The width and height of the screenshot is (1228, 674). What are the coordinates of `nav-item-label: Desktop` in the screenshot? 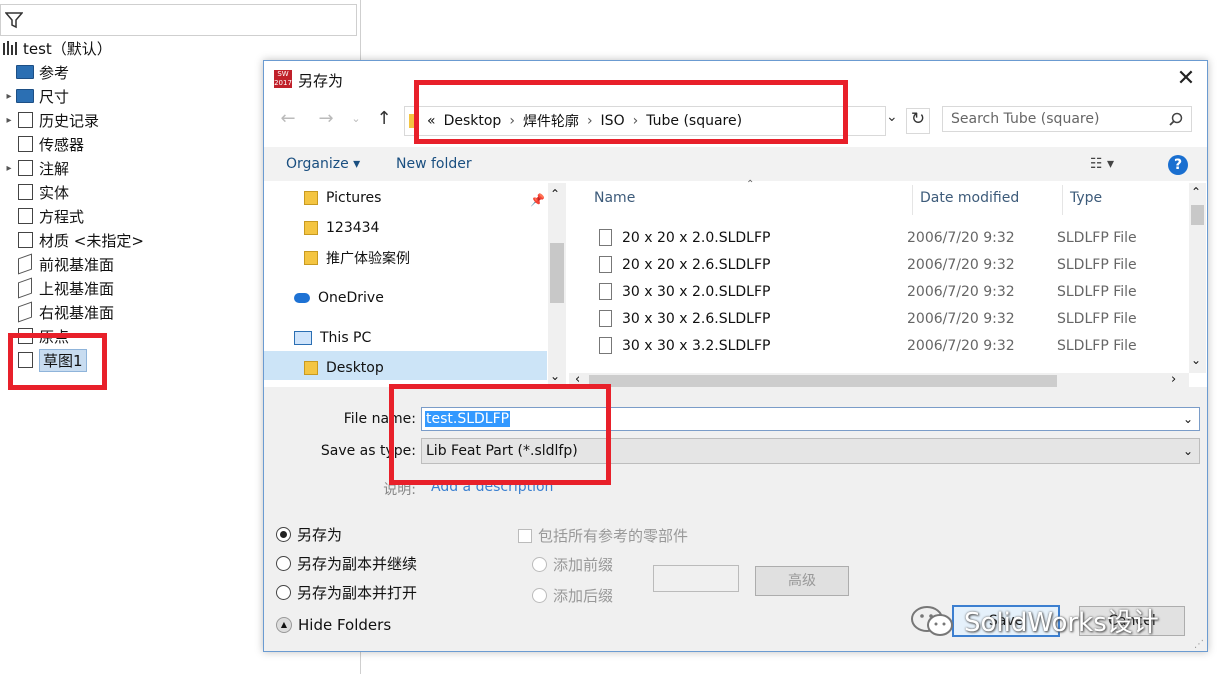 It's located at (355, 368).